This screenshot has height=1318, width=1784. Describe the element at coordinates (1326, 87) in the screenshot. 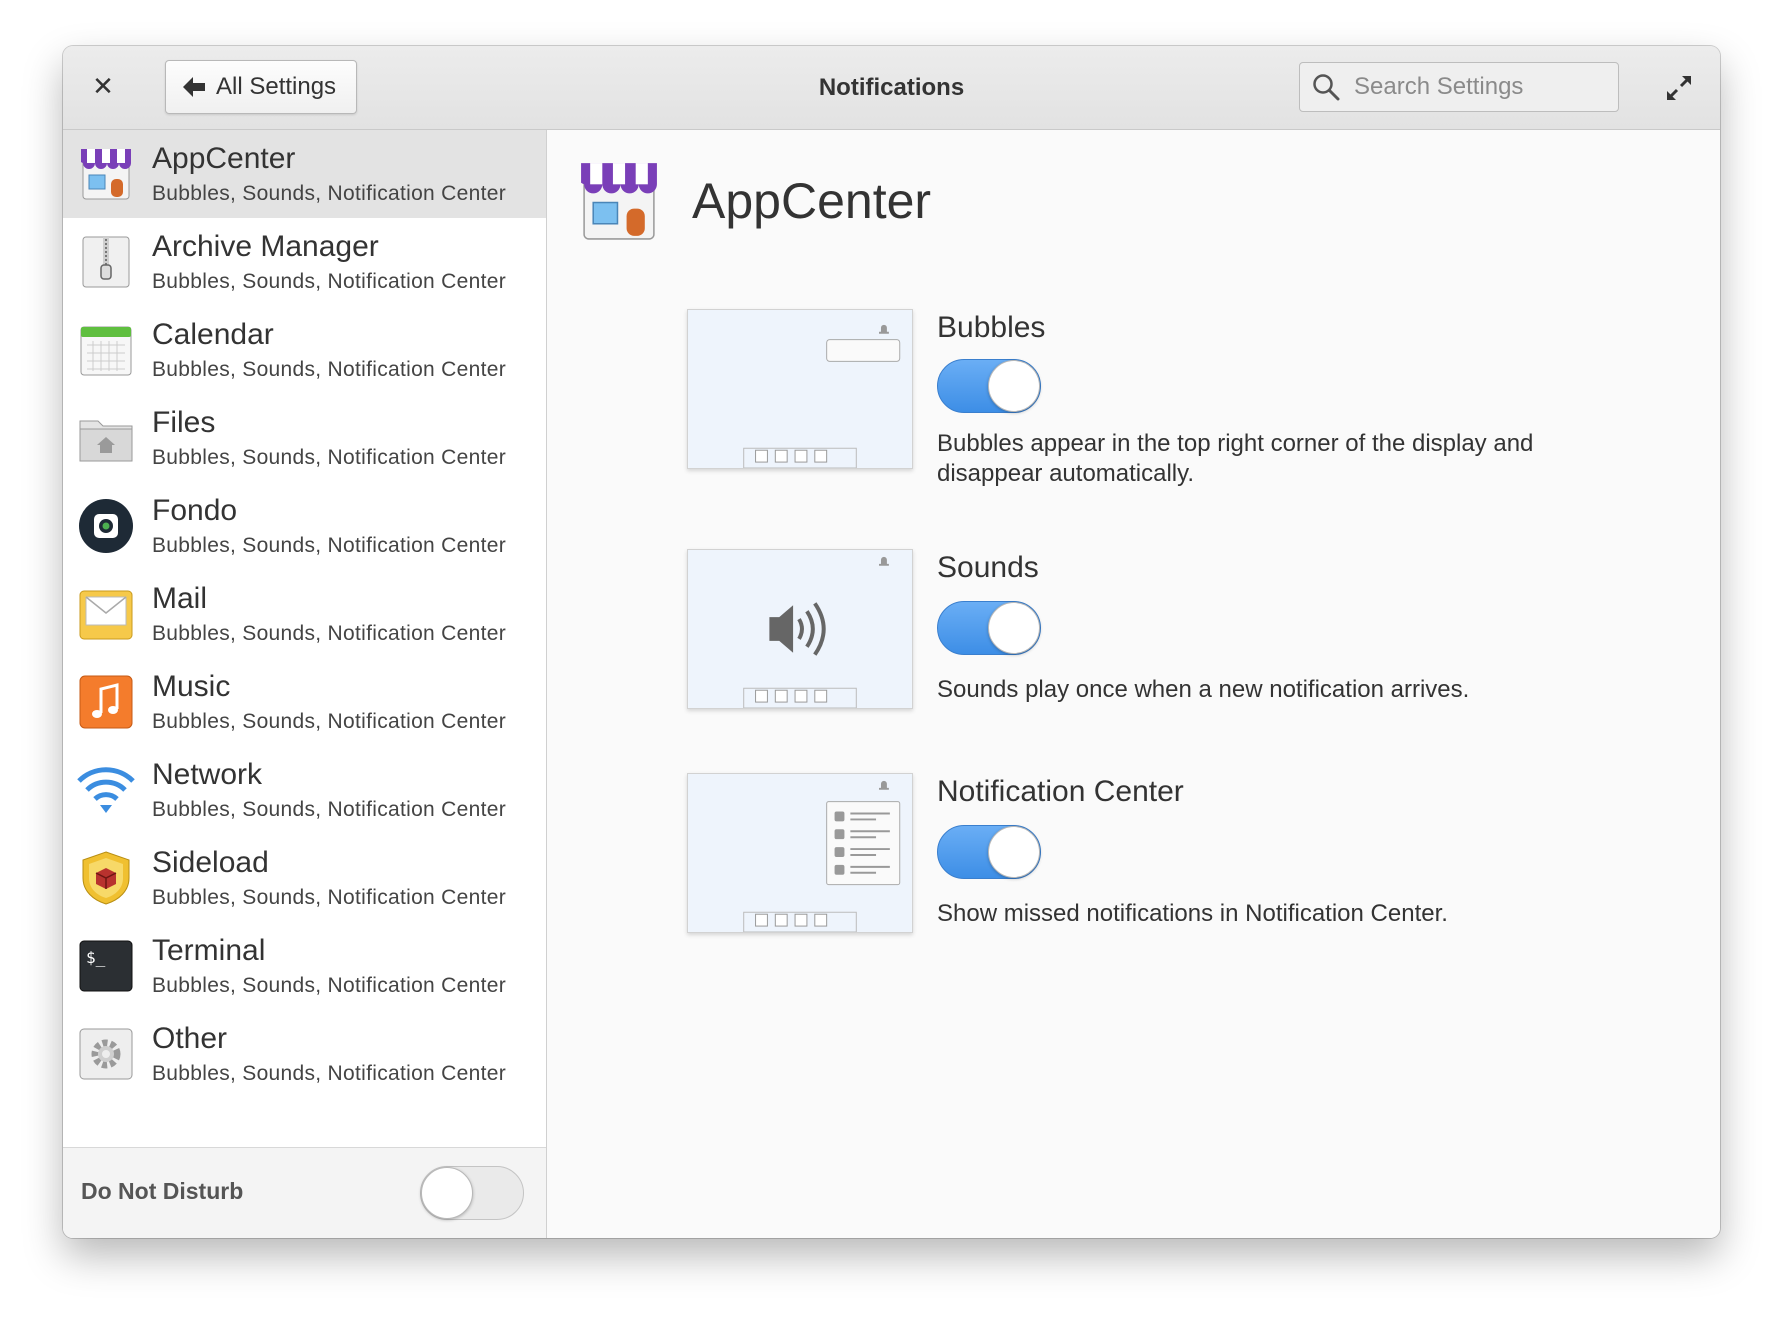

I see `search-icon` at that location.